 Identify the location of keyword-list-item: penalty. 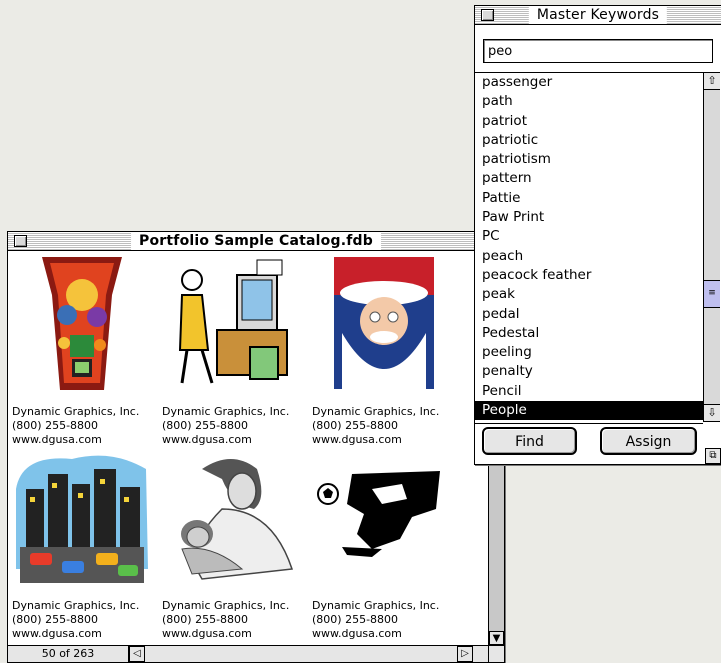
(589, 371).